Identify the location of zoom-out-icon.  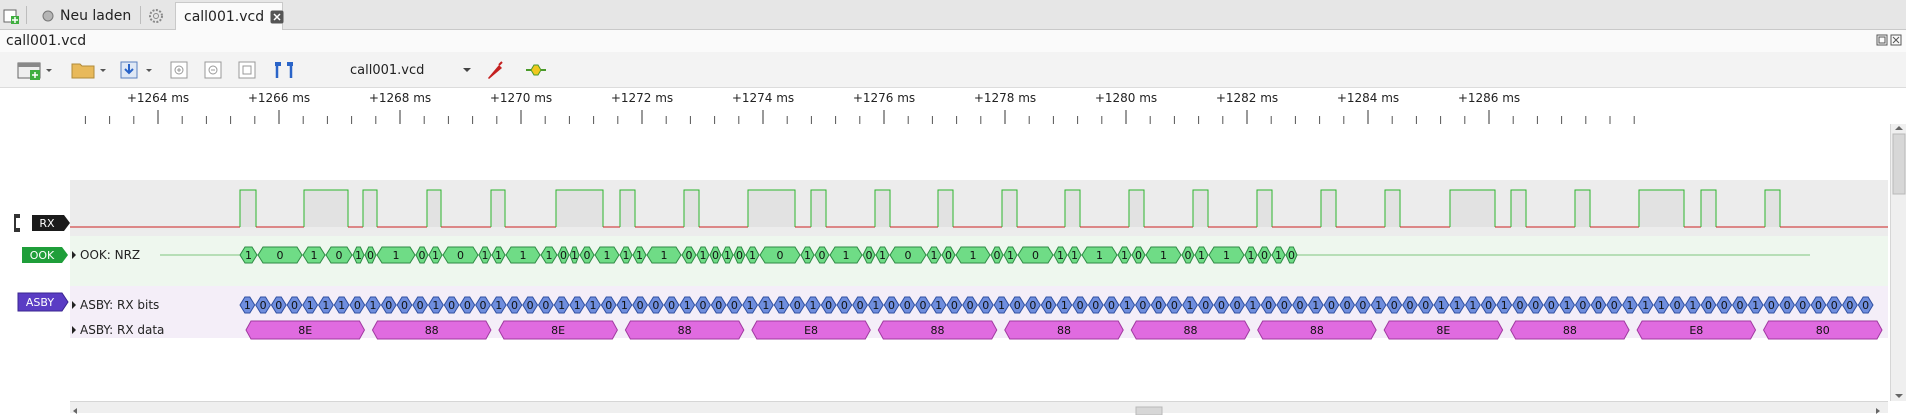
(213, 70).